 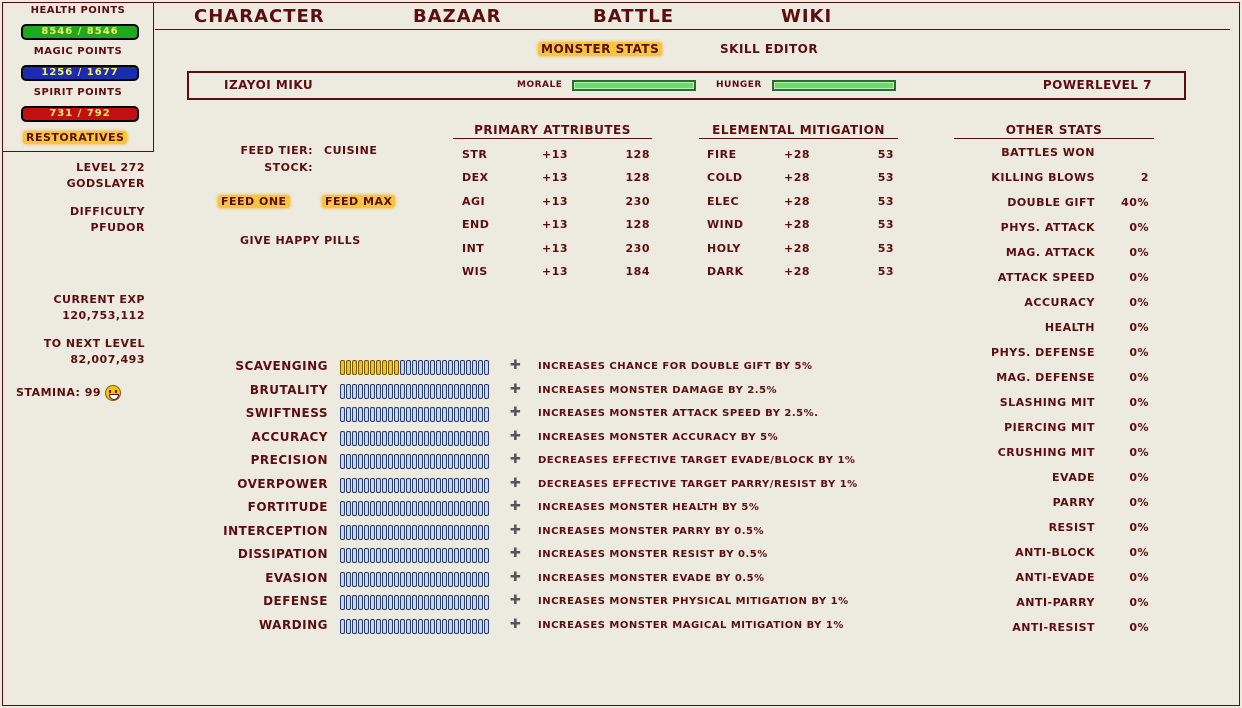 I want to click on feed-one-button: Feed One, so click(x=254, y=201).